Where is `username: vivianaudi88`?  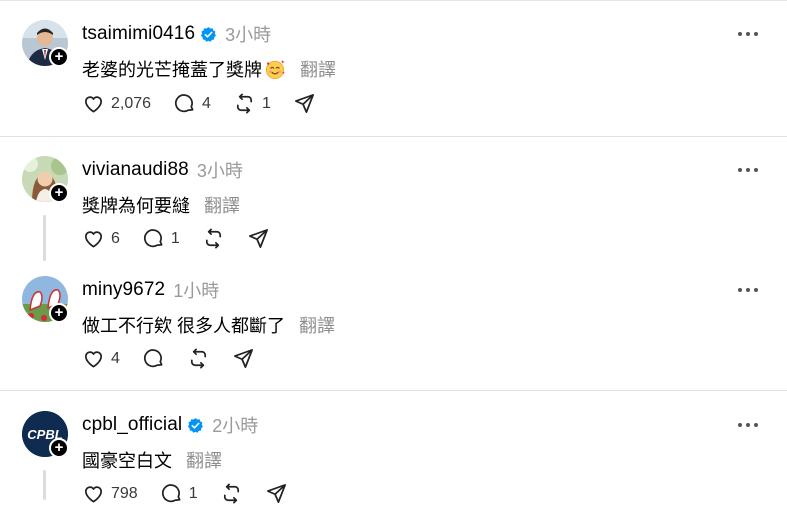
username: vivianaudi88 is located at coordinates (135, 170).